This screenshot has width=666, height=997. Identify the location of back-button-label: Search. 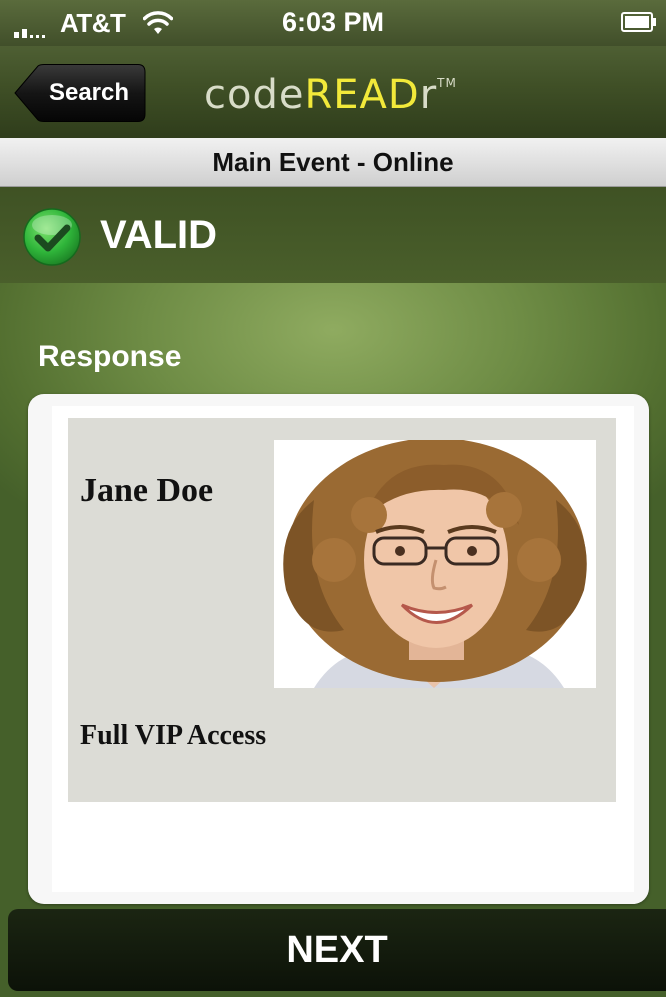
(89, 92).